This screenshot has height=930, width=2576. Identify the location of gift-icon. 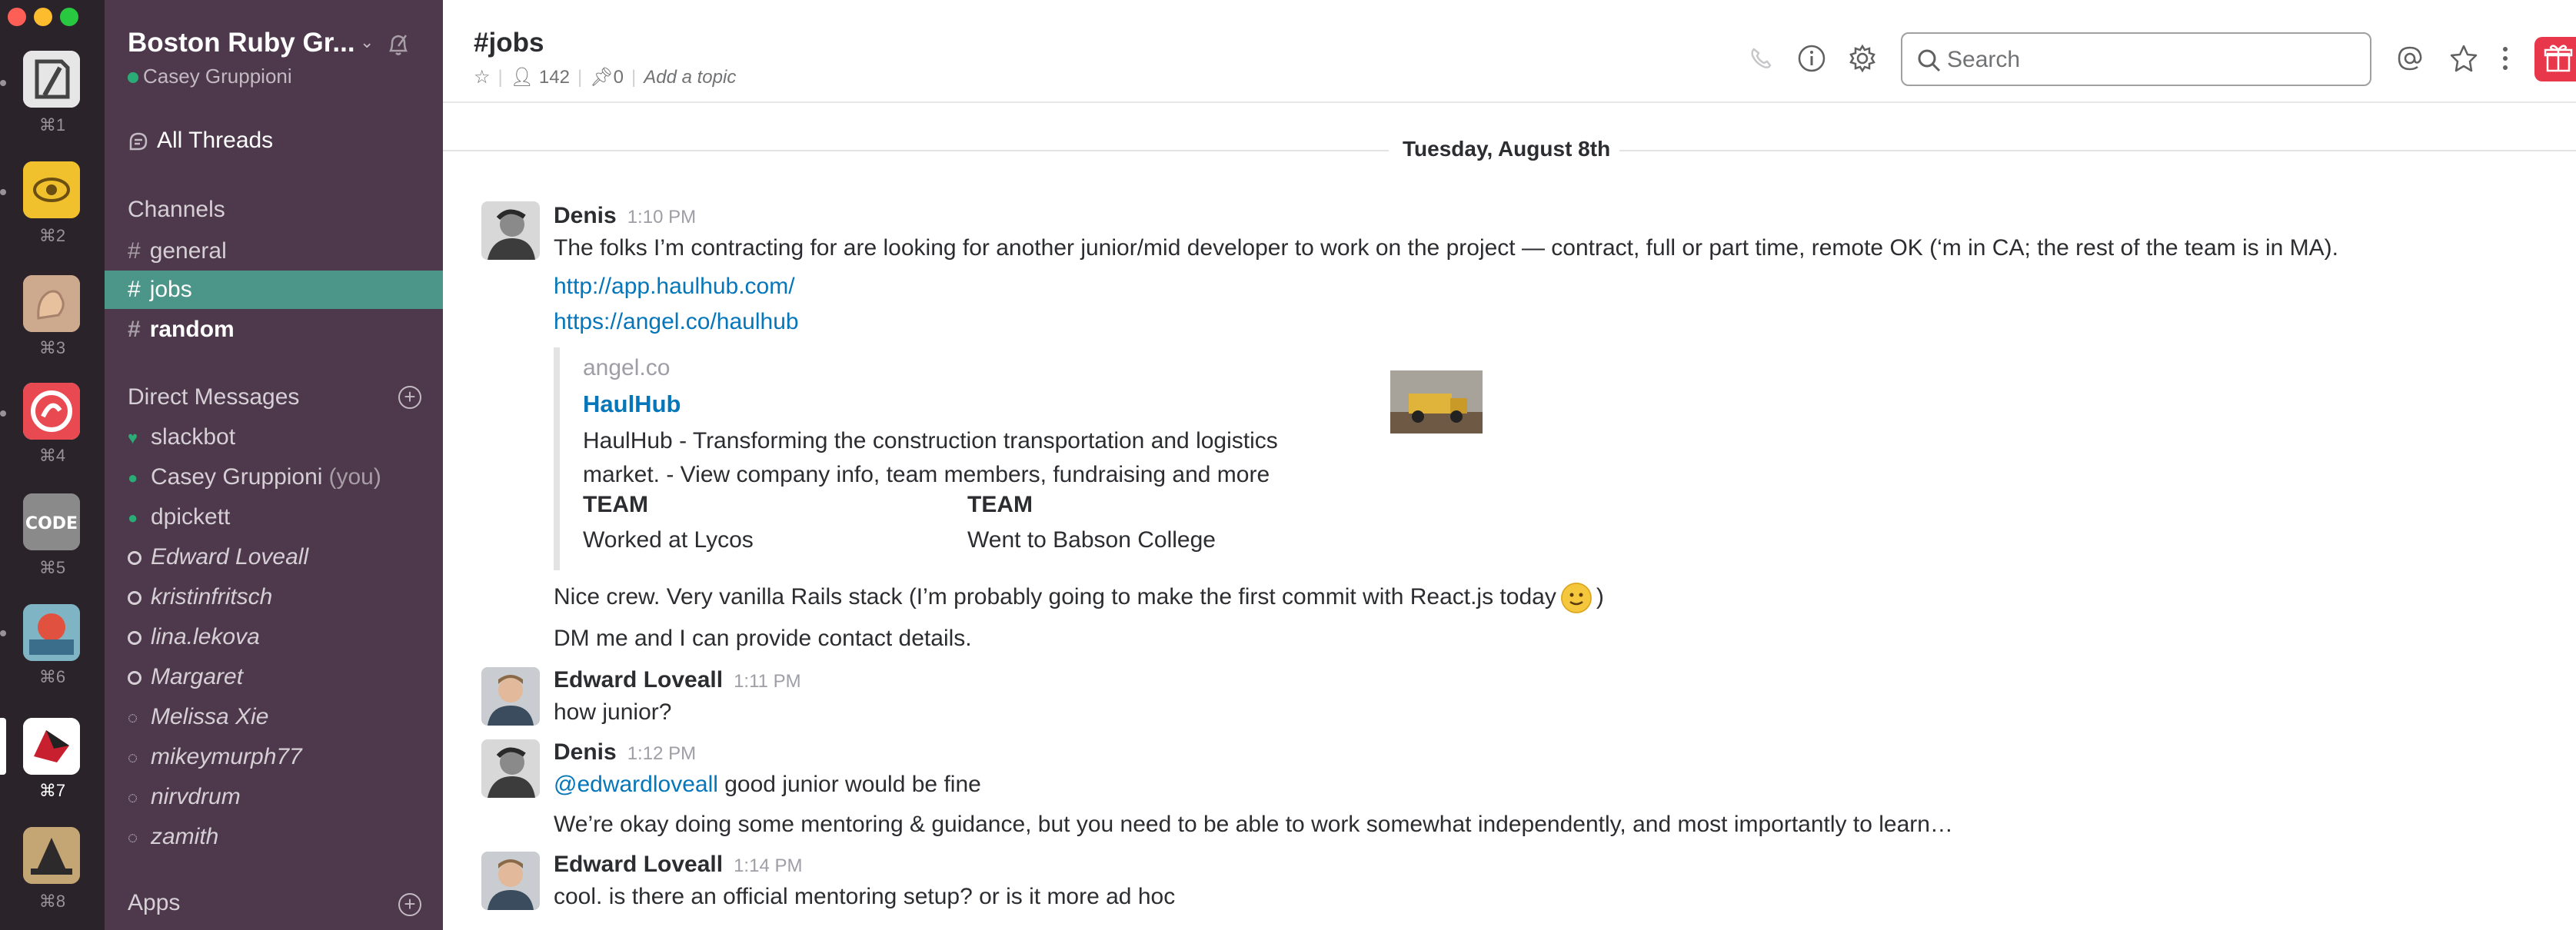
(2555, 59).